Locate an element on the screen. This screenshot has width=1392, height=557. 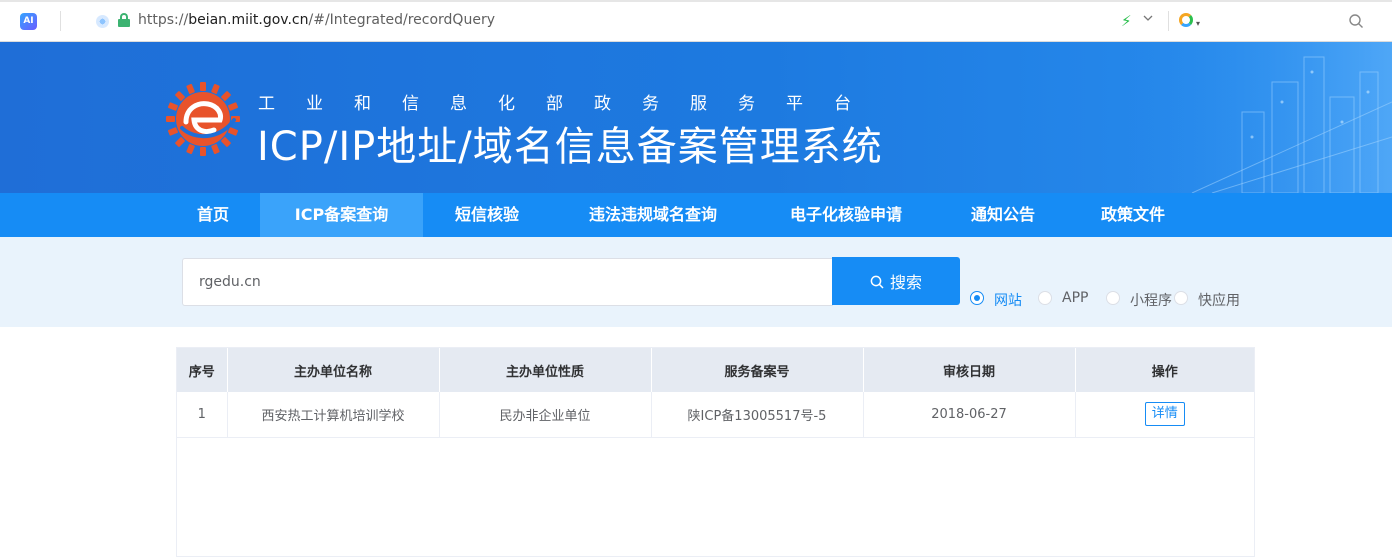
nav-item-e-verify-apply: 电子化核验申请 is located at coordinates (846, 215).